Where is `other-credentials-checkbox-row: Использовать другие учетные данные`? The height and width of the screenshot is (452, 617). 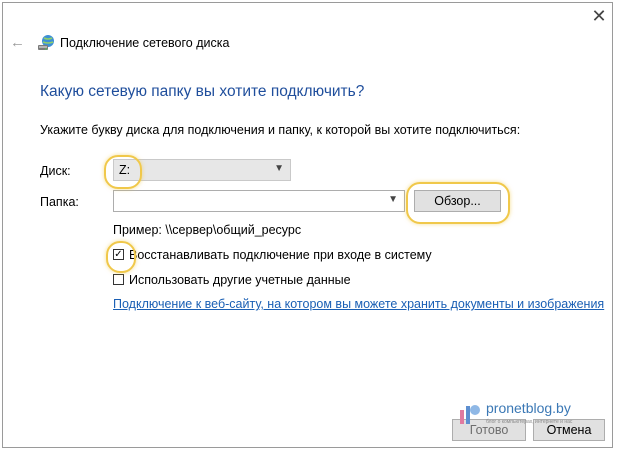 other-credentials-checkbox-row: Использовать другие учетные данные is located at coordinates (233, 281).